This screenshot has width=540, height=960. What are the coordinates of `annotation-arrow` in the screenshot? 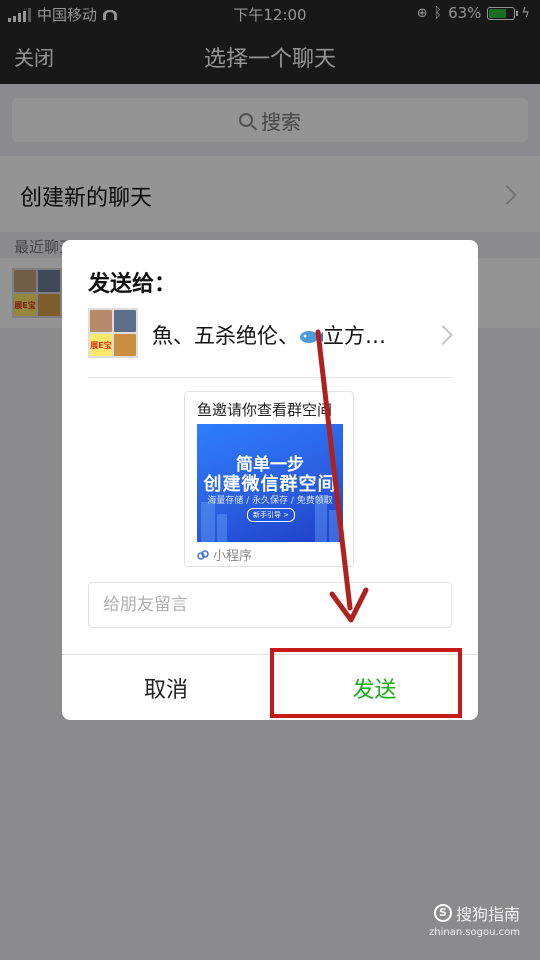 It's located at (342, 476).